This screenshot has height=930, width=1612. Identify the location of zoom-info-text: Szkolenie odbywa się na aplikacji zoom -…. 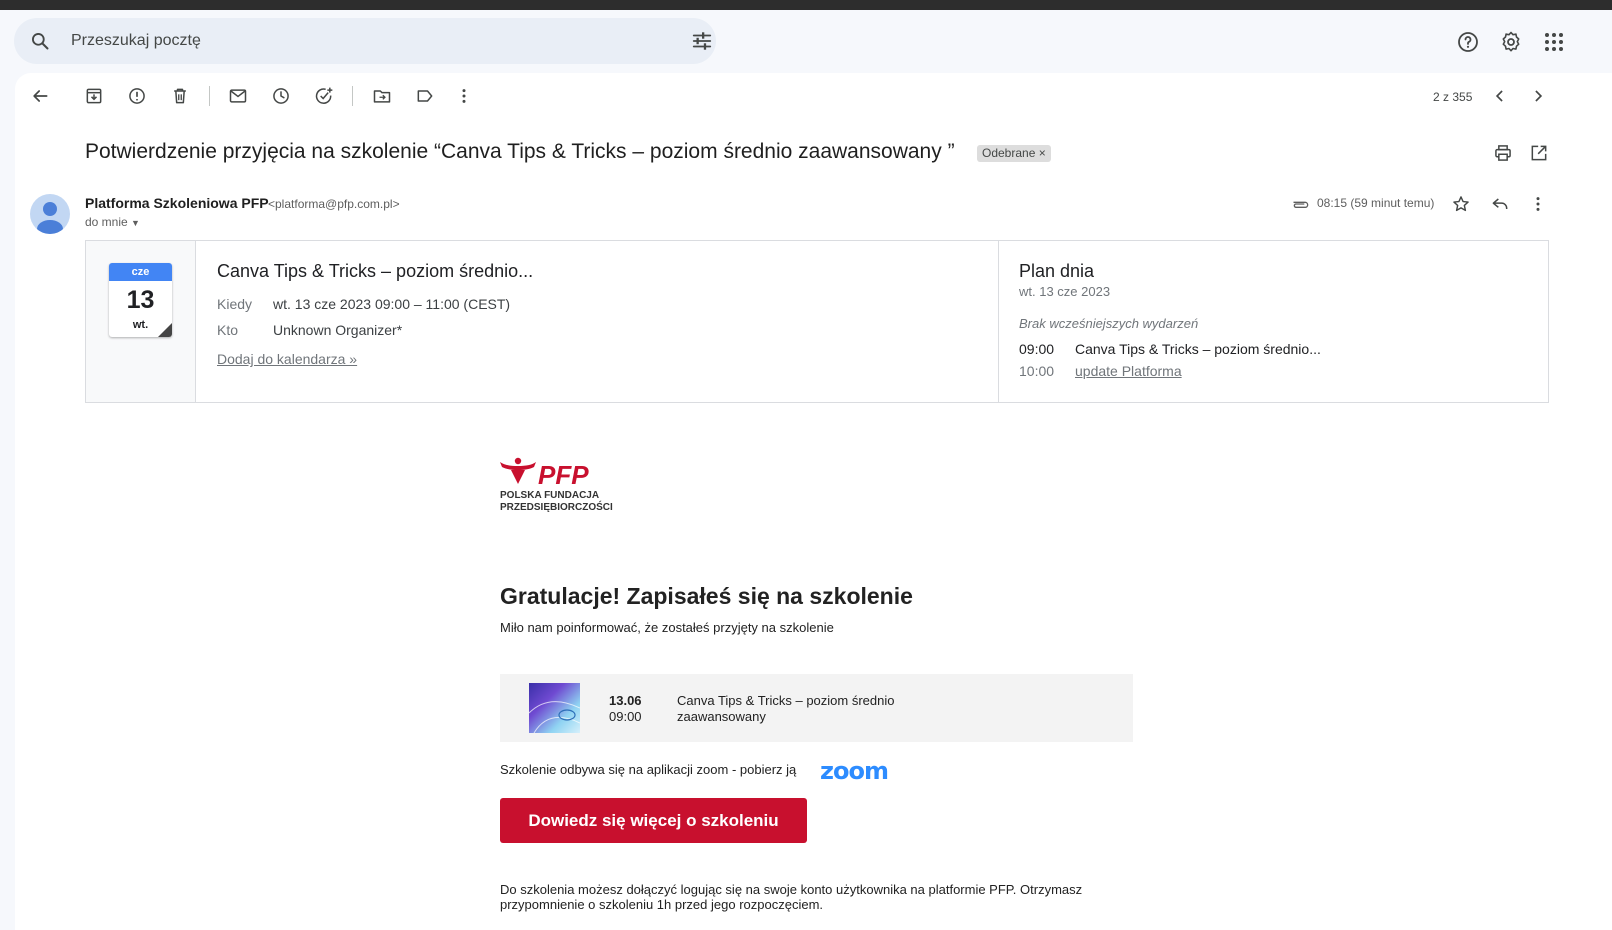
(648, 769).